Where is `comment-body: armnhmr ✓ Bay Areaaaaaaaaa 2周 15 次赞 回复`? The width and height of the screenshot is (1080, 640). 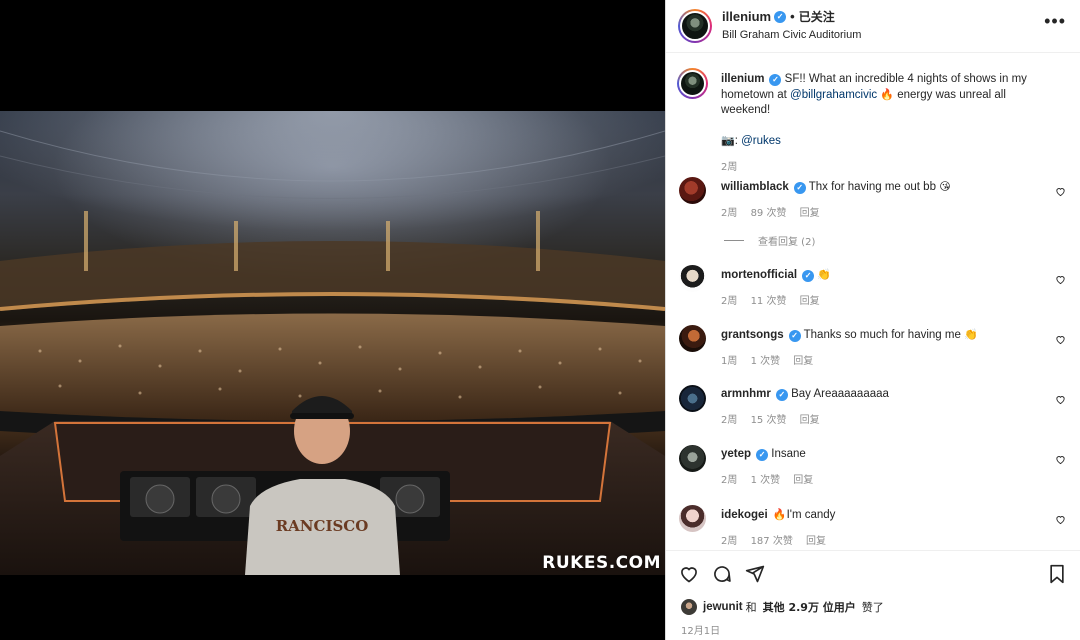
comment-body: armnhmr ✓ Bay Areaaaaaaaaa 2周 15 次赞 回复 is located at coordinates (882, 407).